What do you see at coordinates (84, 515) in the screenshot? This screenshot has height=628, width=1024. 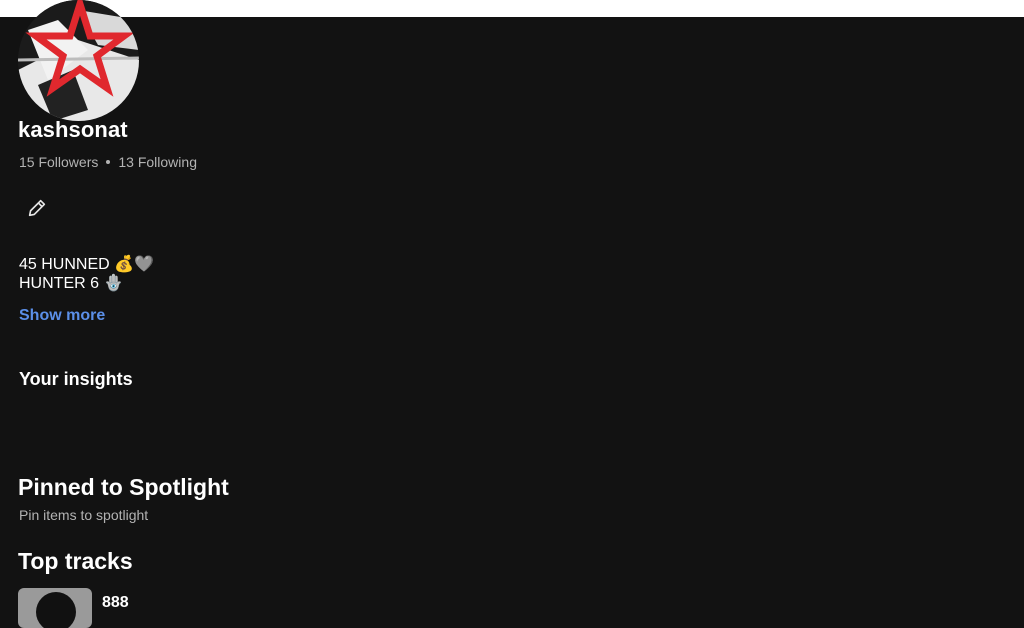 I see `pinned-section-subtitle: Pin items to spotlight` at bounding box center [84, 515].